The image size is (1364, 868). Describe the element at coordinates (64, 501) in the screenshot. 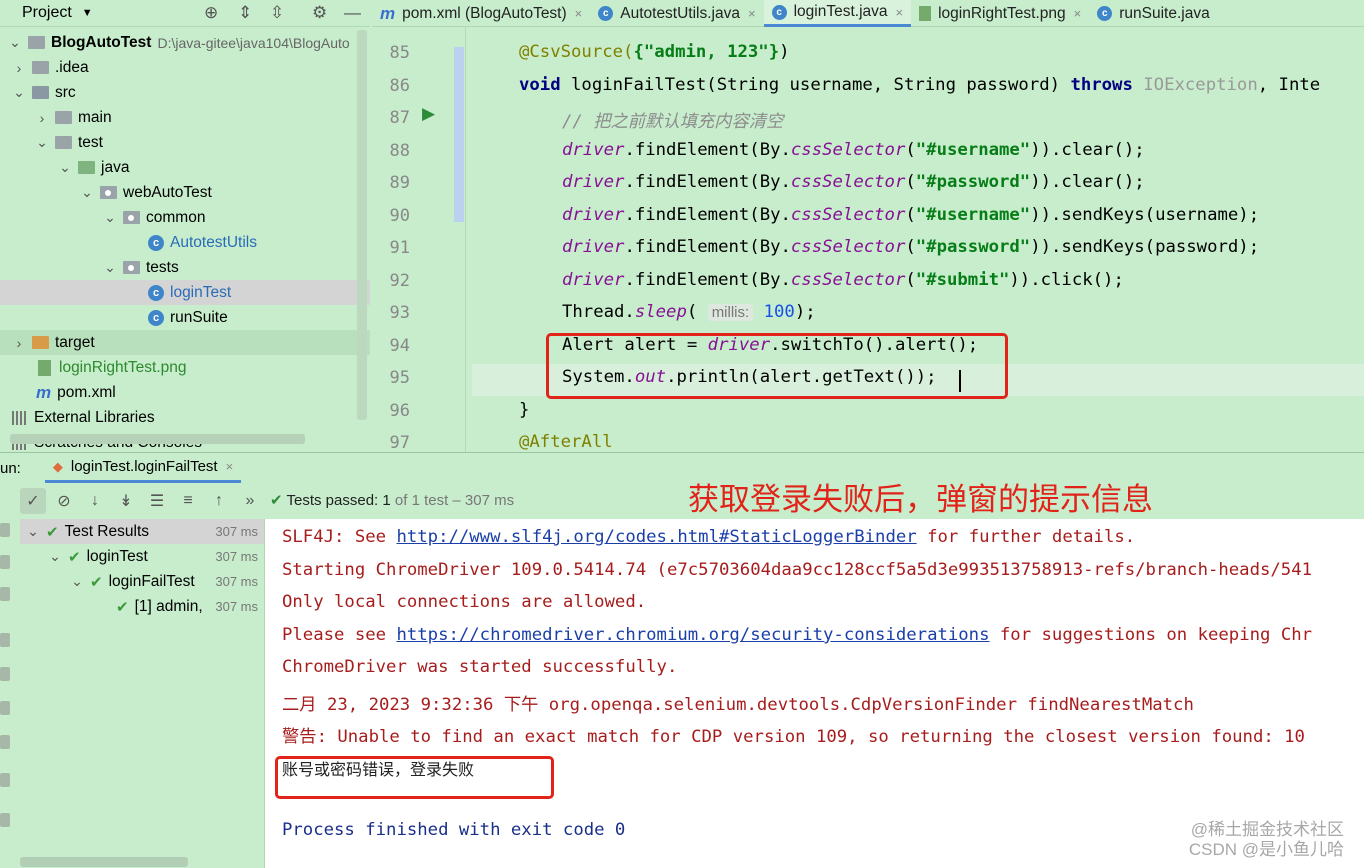

I see `show-ignored-icon: ⊘` at that location.